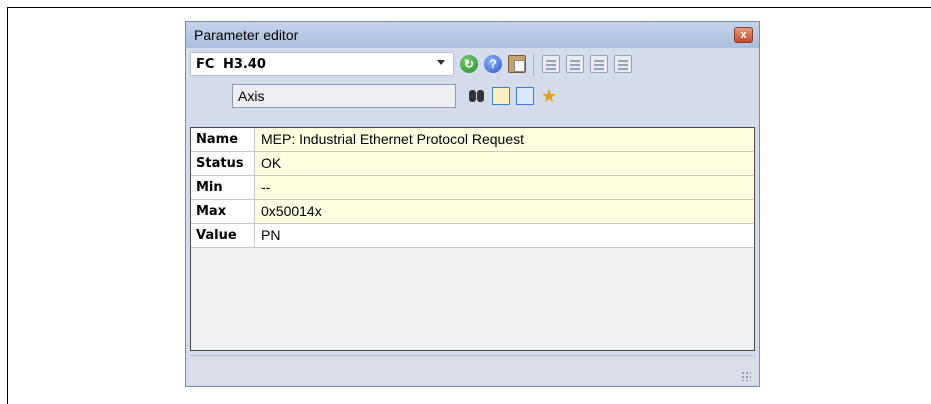 The width and height of the screenshot is (931, 404). I want to click on table-row-value: Value PN, so click(472, 236).